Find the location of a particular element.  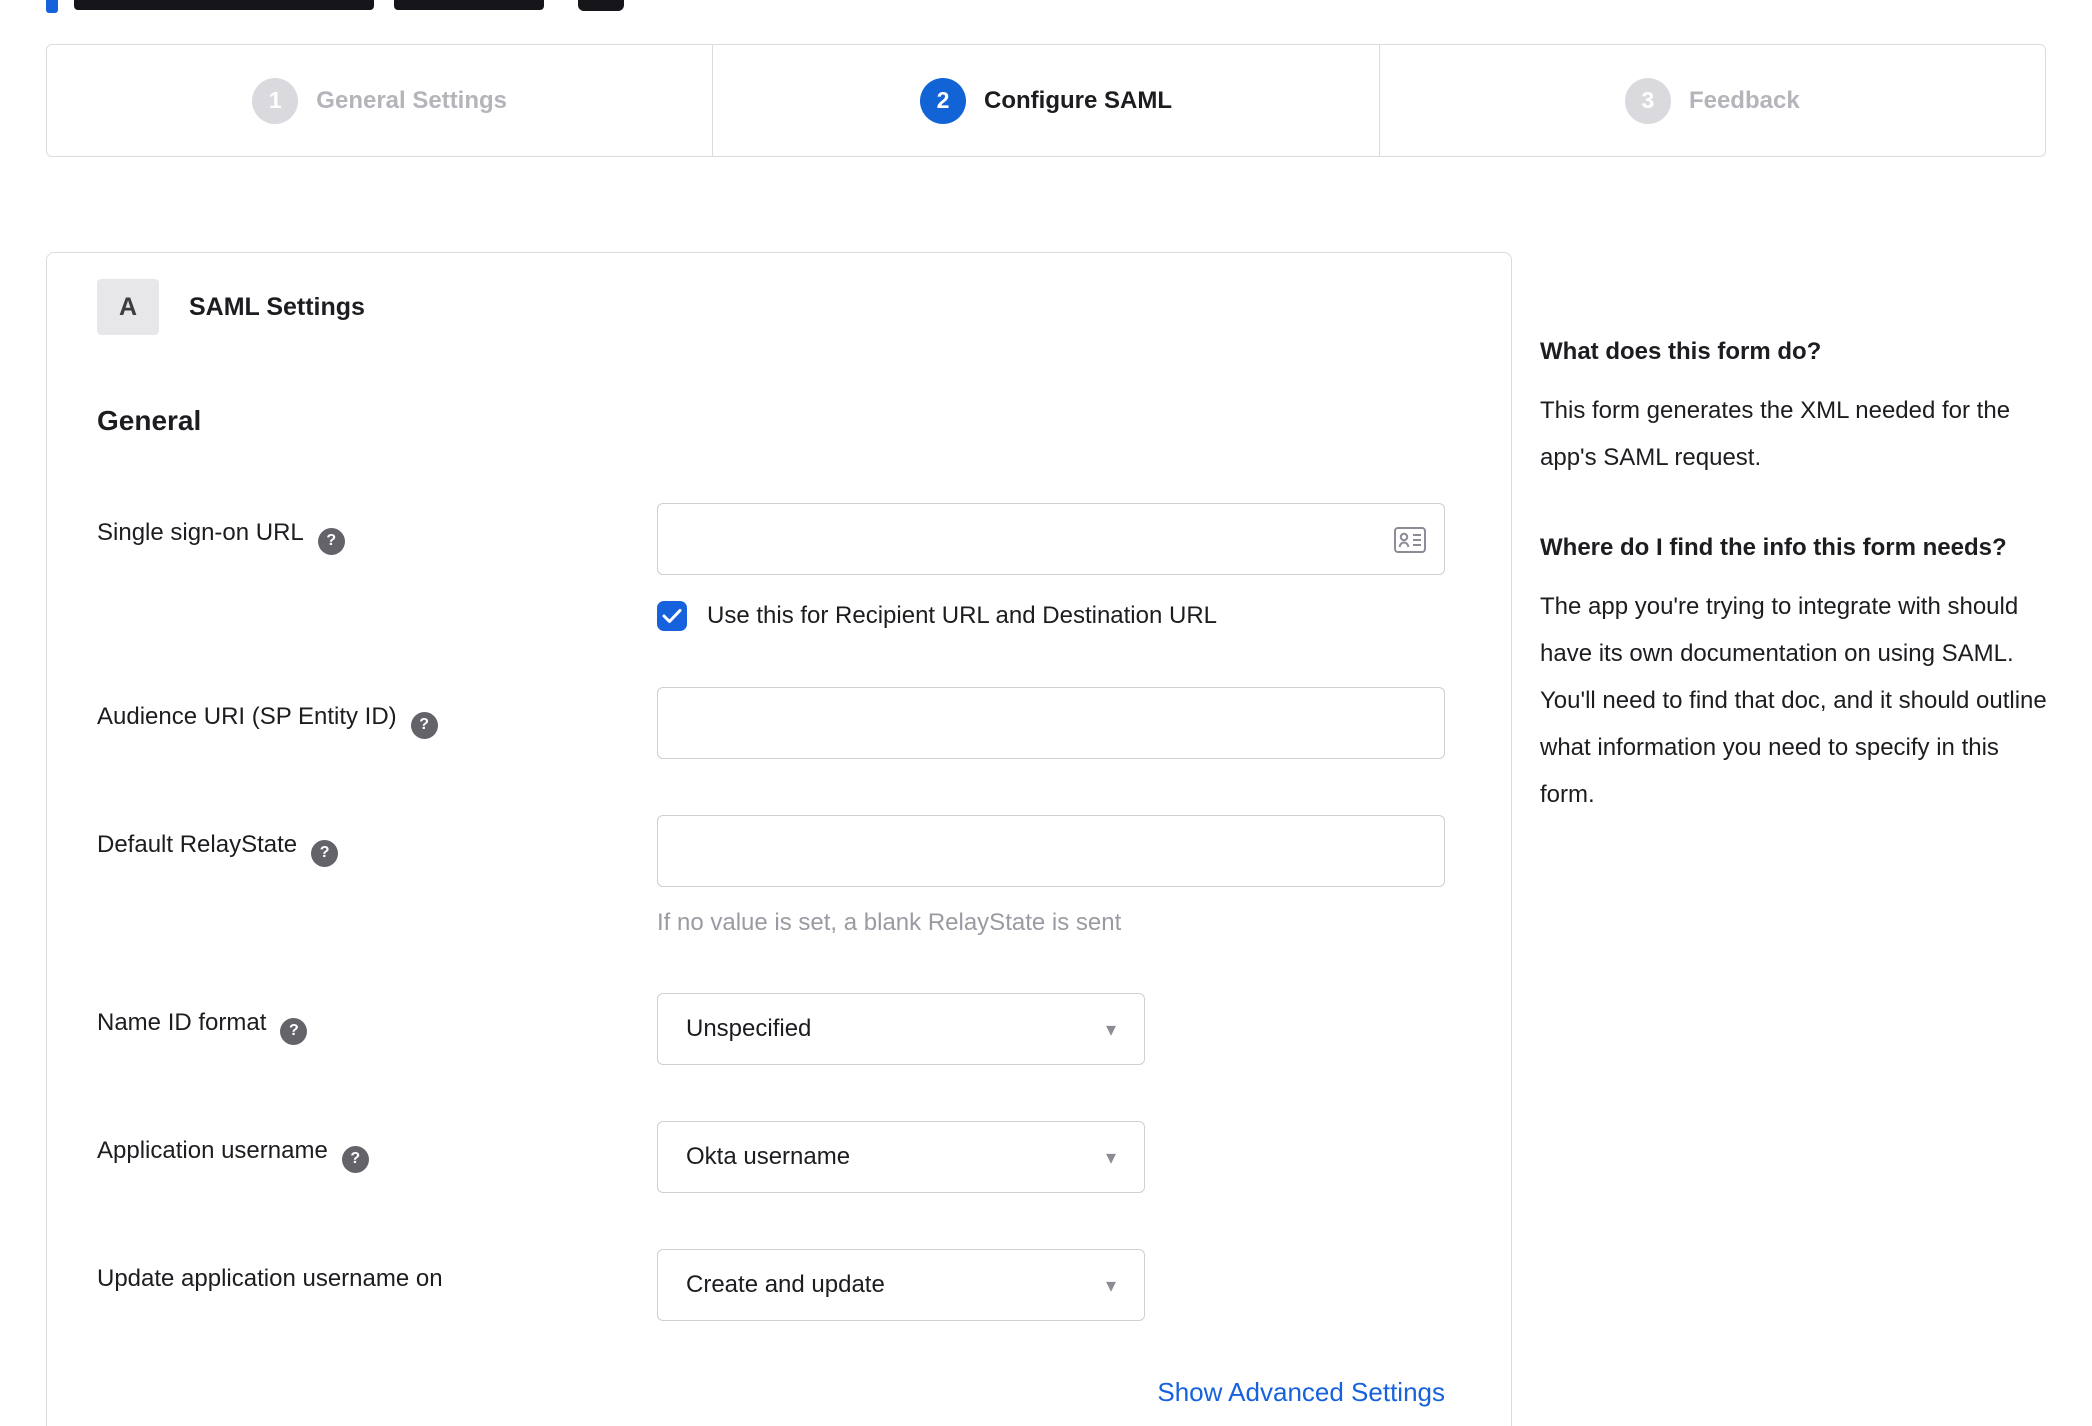

step-number-badge: 3 is located at coordinates (1647, 100).